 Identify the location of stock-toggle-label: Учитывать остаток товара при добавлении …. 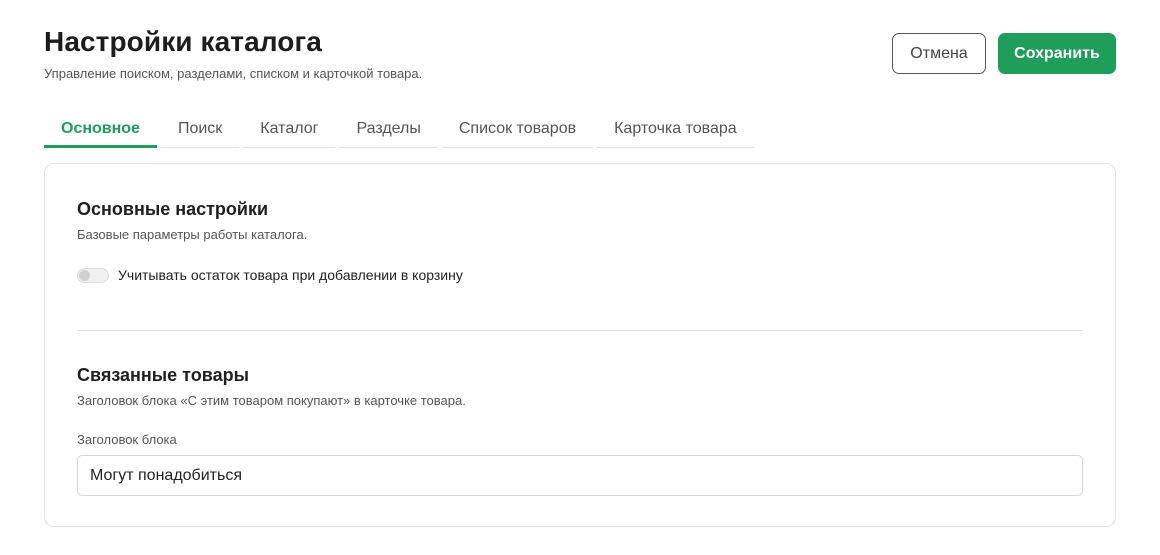
(290, 275).